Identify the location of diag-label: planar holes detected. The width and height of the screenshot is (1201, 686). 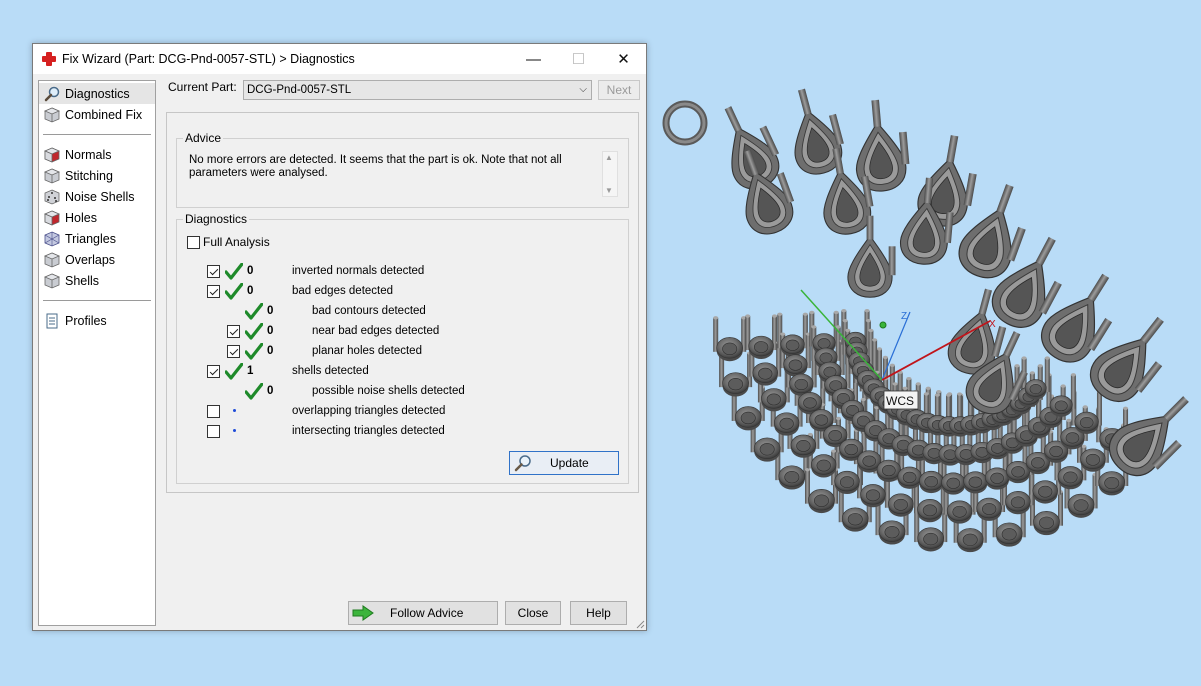
(367, 351).